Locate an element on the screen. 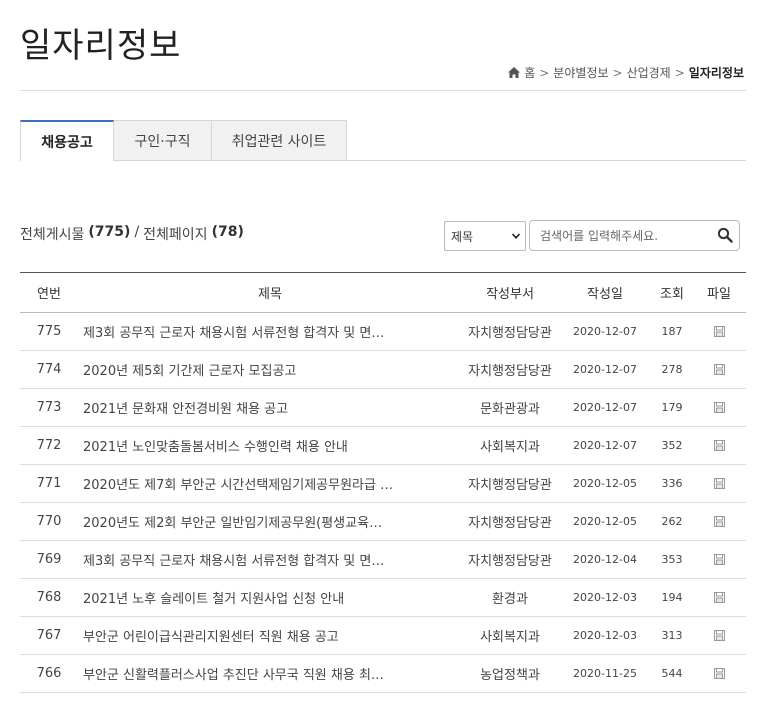 The height and width of the screenshot is (709, 766). row-number: 773 is located at coordinates (49, 407).